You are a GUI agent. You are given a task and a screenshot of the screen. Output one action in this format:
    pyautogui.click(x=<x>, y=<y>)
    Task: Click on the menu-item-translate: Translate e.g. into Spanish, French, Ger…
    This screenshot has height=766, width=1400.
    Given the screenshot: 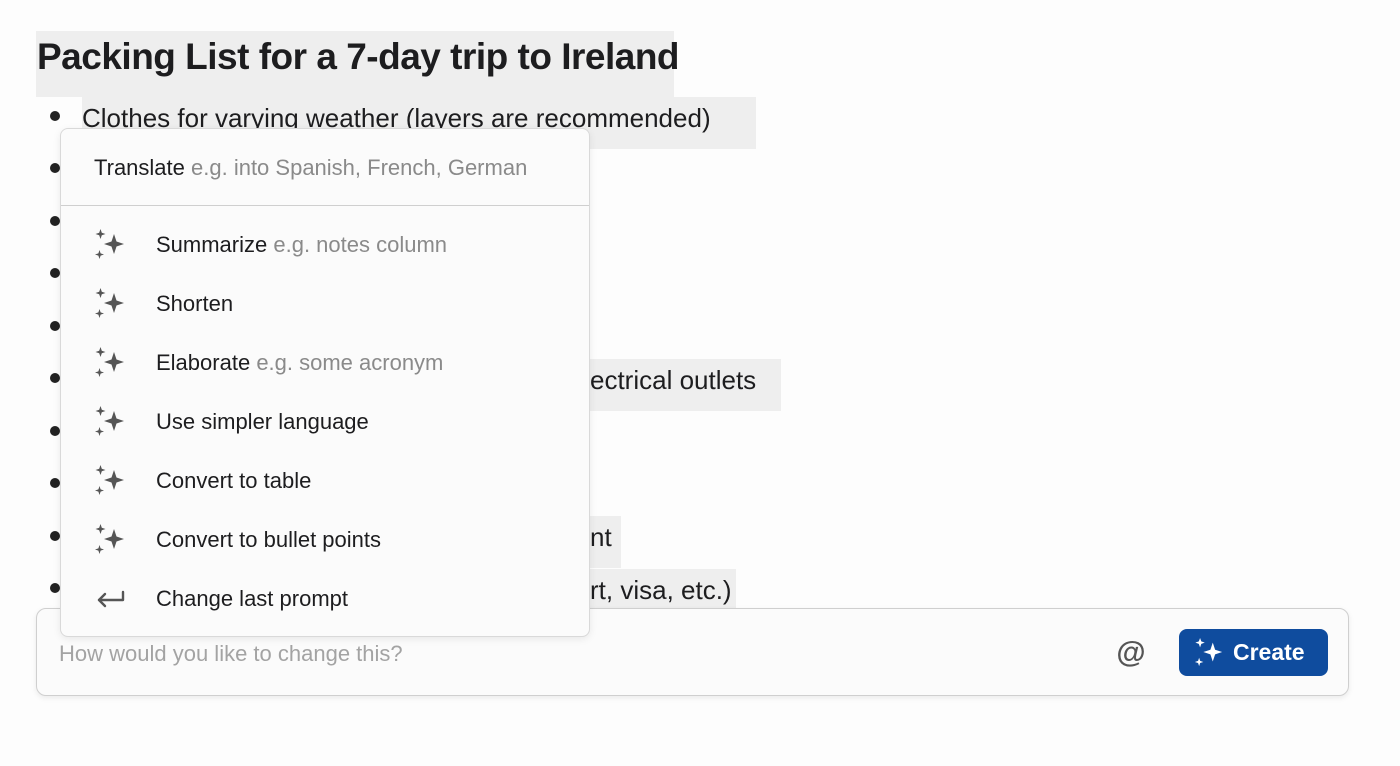 What is the action you would take?
    pyautogui.click(x=325, y=167)
    